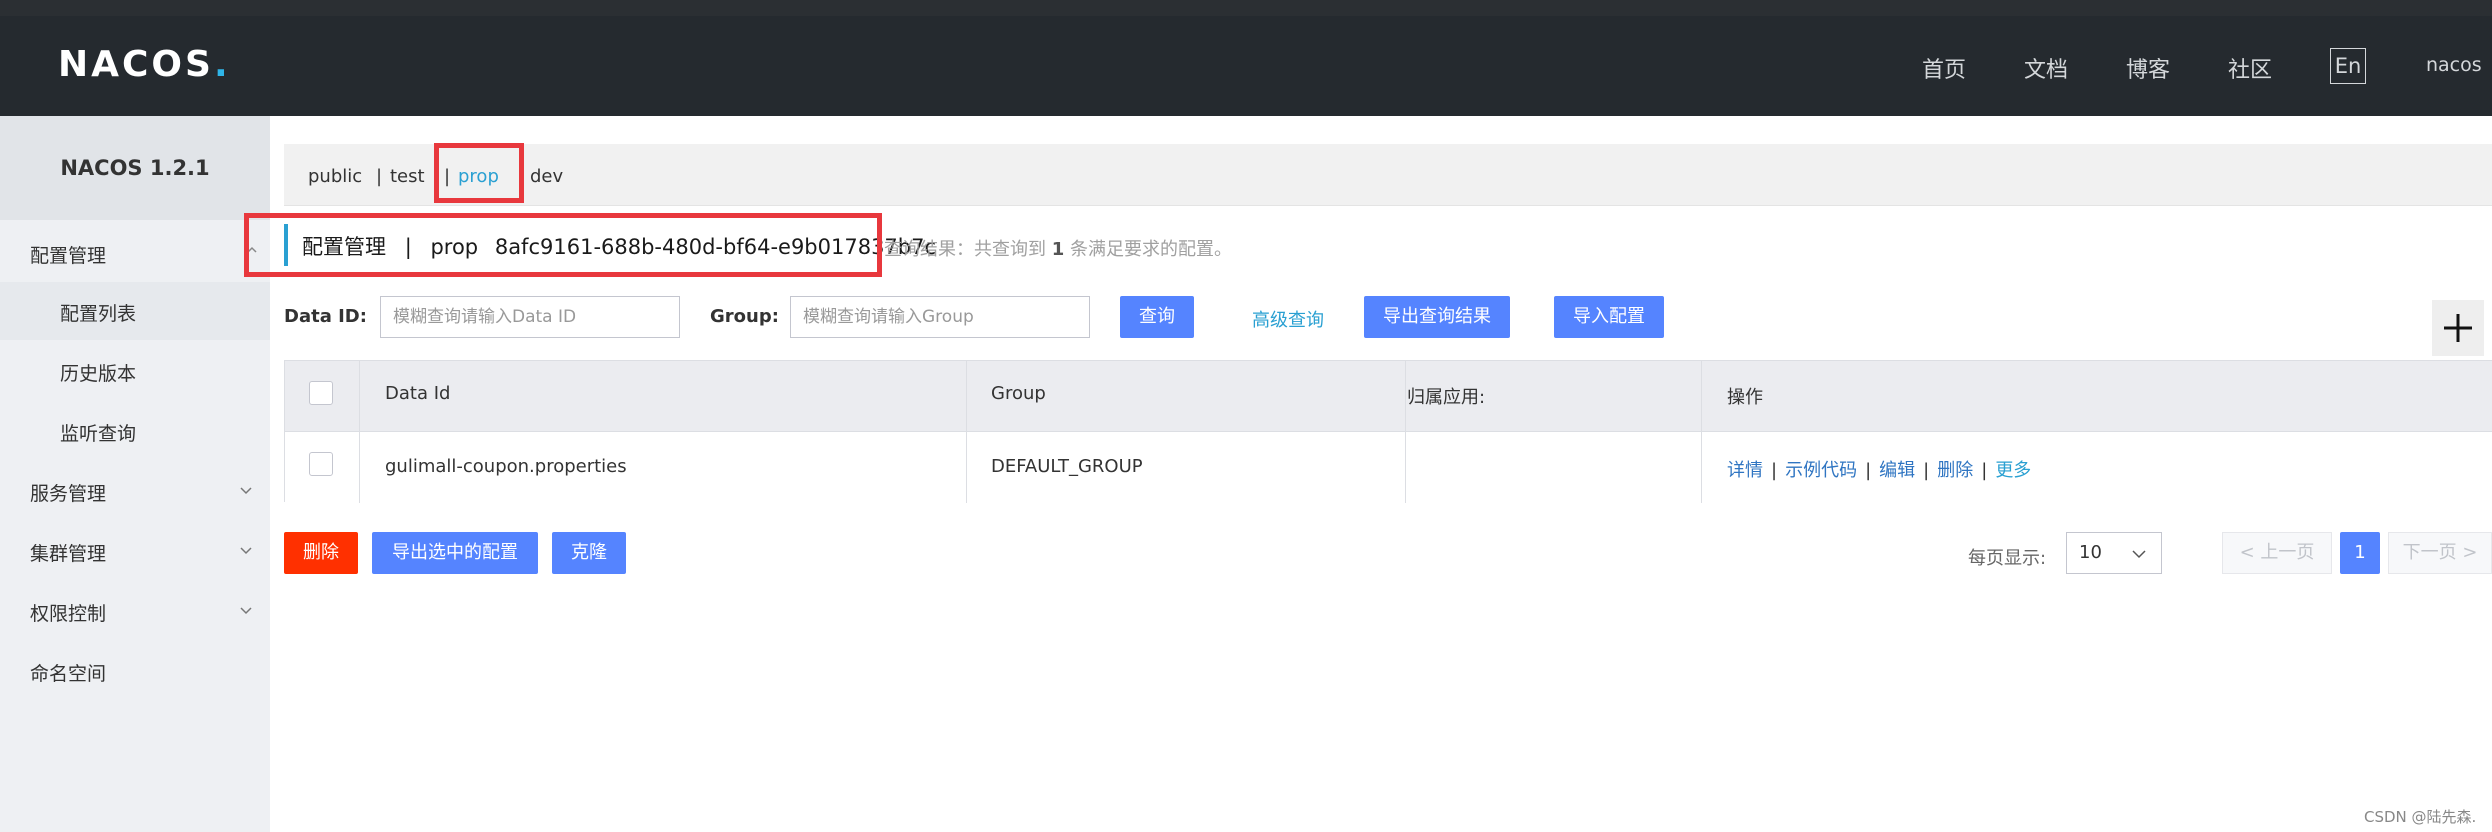 This screenshot has height=832, width=2492. Describe the element at coordinates (1067, 466) in the screenshot. I see `cell-group: DEFAULT_GROUP` at that location.